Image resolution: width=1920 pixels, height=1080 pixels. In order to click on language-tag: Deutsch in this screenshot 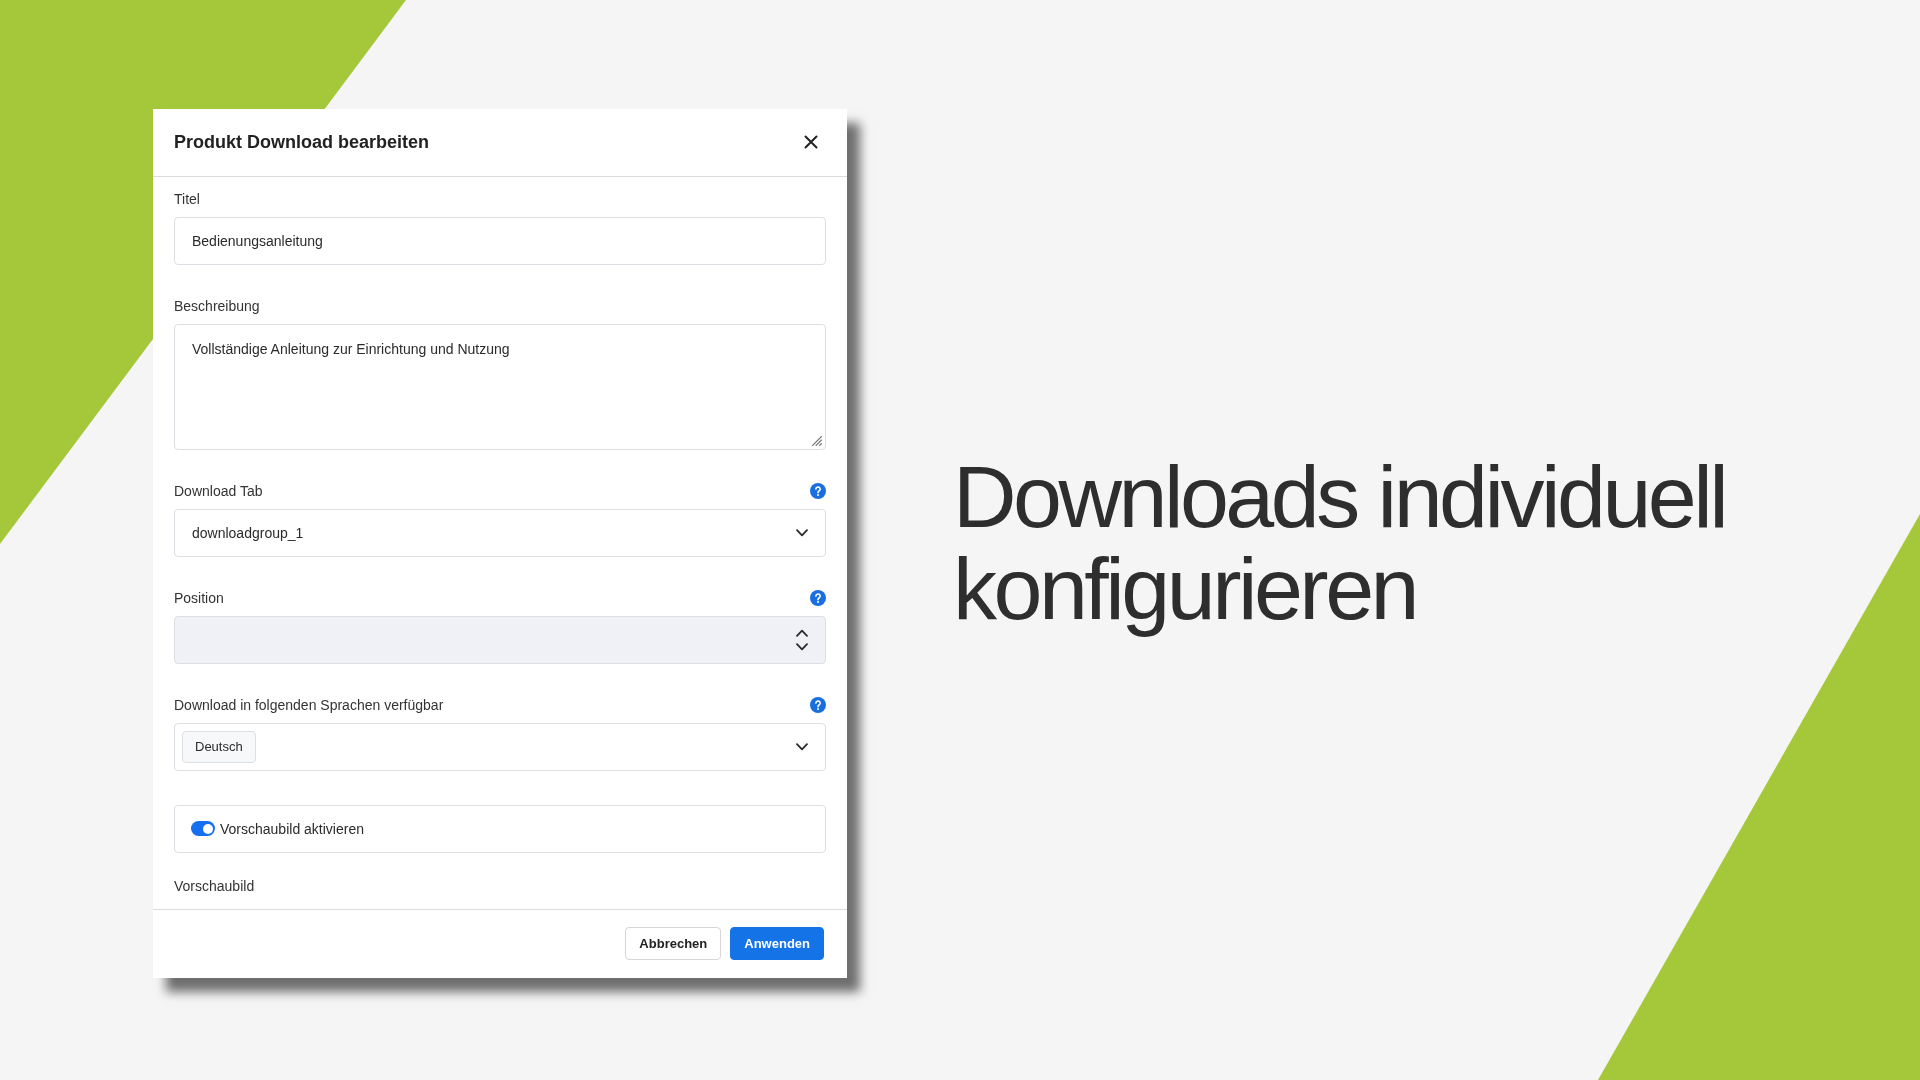, I will do `click(219, 746)`.